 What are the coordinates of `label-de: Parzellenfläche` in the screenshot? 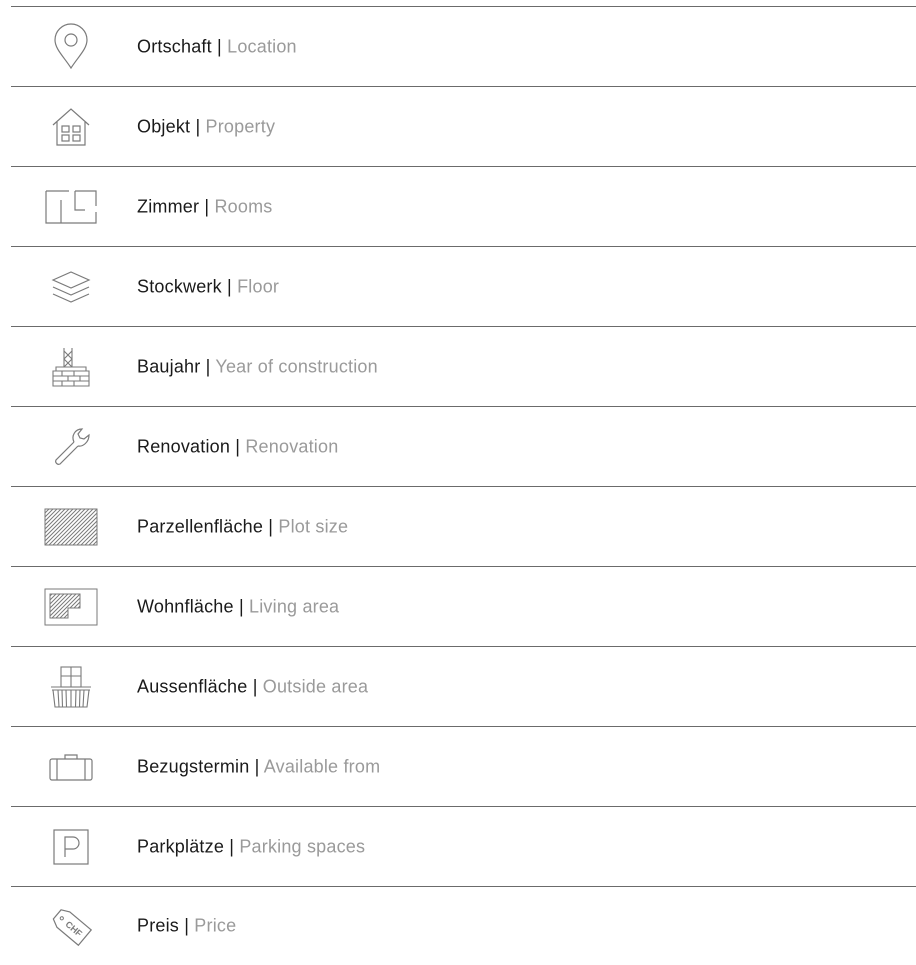 It's located at (200, 526).